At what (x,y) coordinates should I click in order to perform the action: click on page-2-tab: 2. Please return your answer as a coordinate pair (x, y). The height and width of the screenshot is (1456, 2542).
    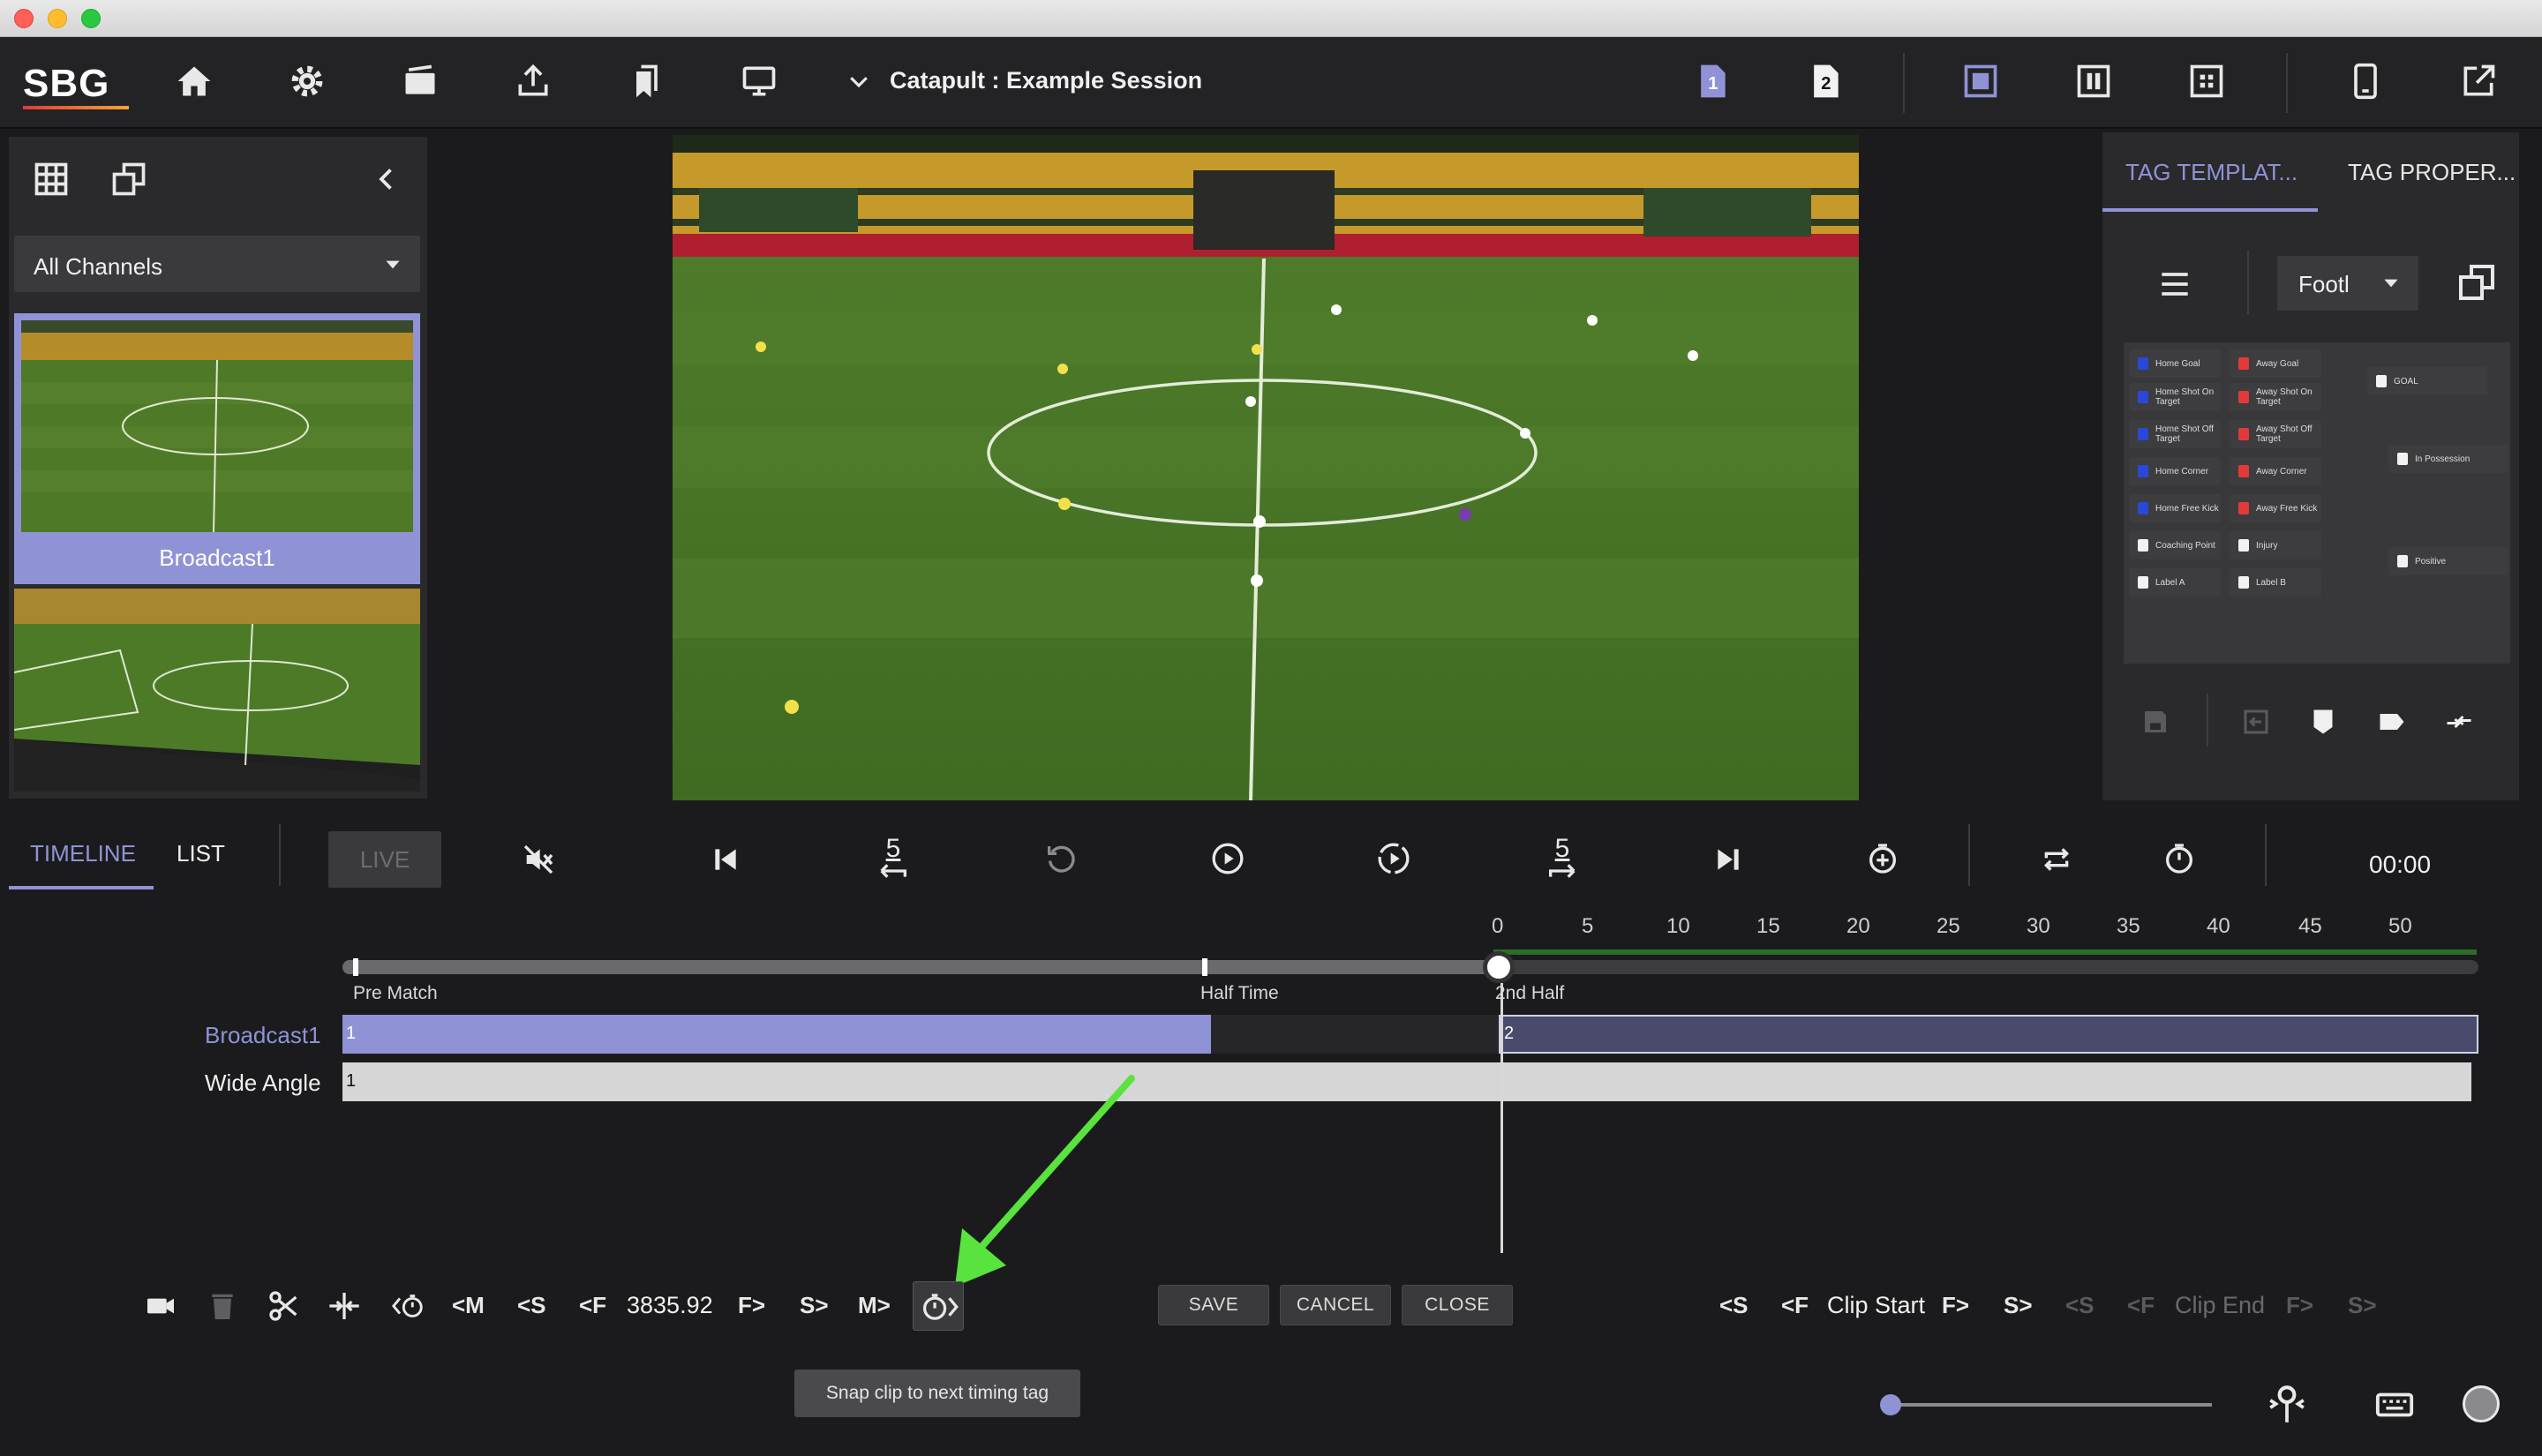
    Looking at the image, I should click on (1826, 81).